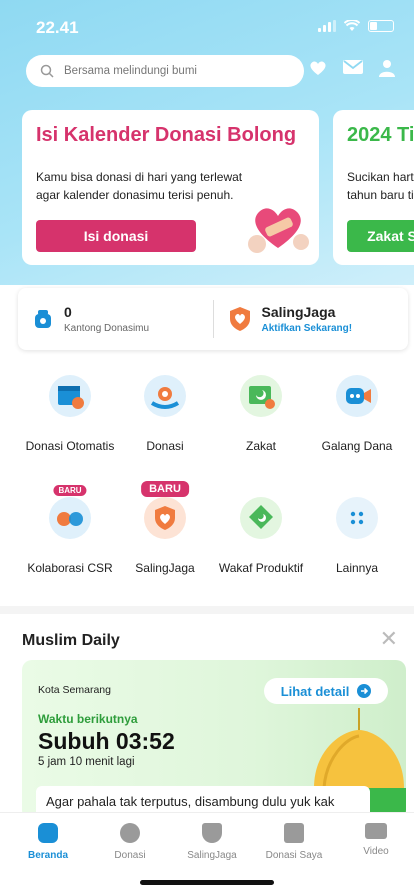 The height and width of the screenshot is (892, 414). I want to click on battery-icon, so click(381, 26).